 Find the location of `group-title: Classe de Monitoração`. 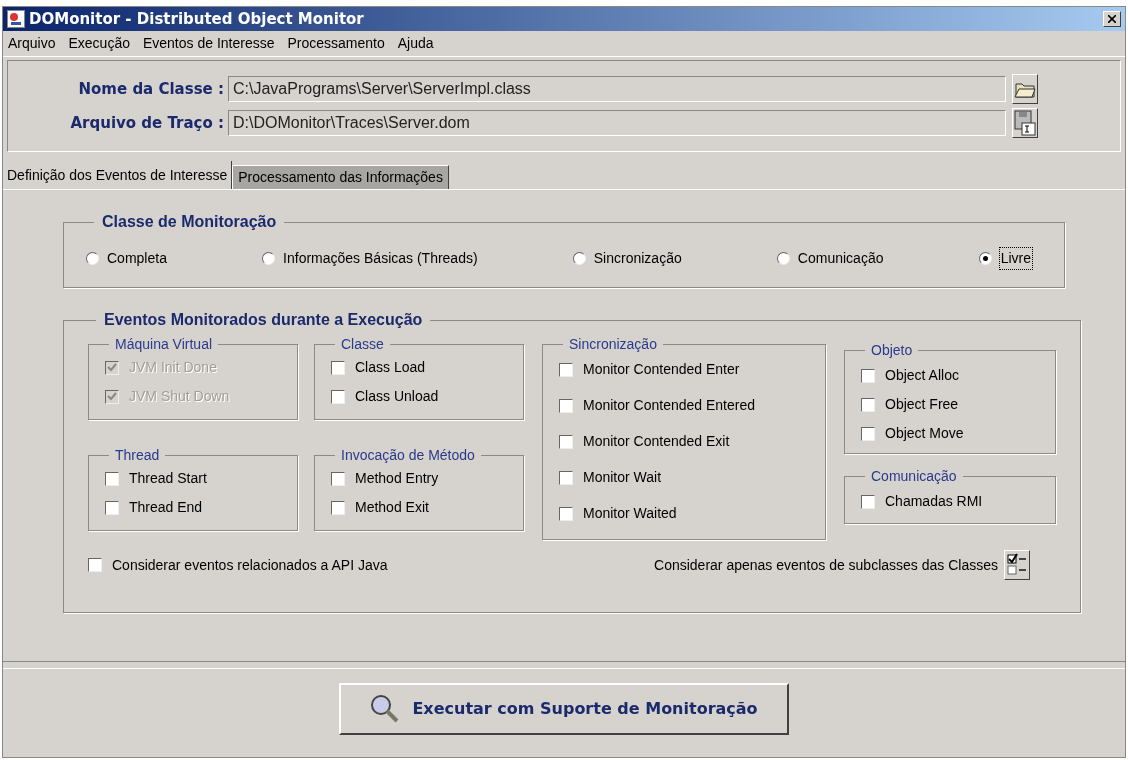

group-title: Classe de Monitoração is located at coordinates (189, 222).